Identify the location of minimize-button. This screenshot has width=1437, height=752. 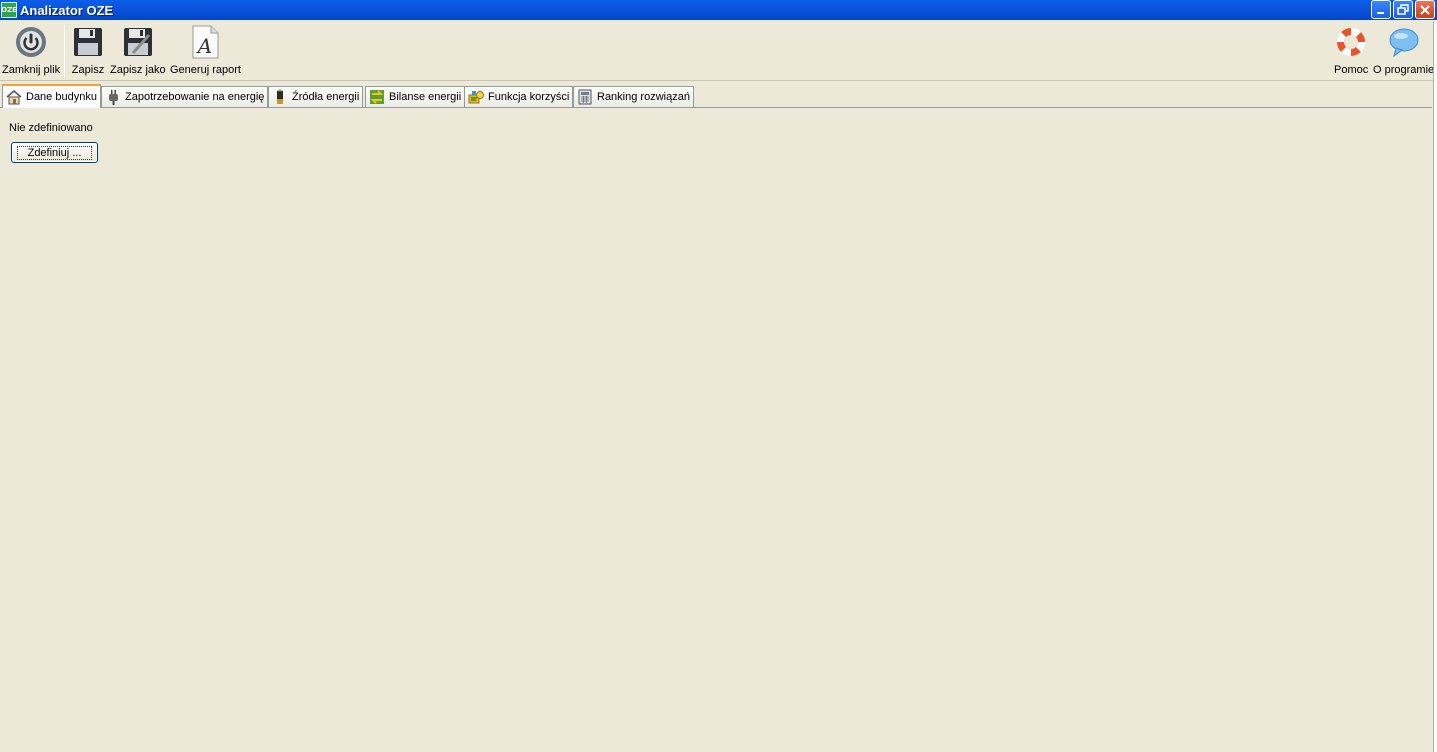
(1381, 9).